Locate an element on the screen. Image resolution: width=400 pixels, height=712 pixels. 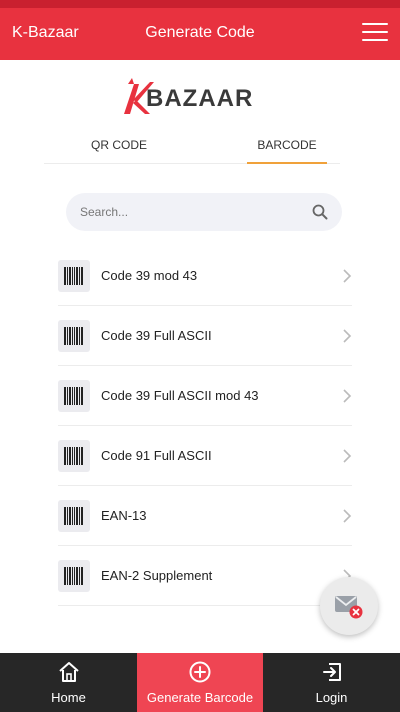
list-item-ean-13: EAN-13 is located at coordinates (205, 516).